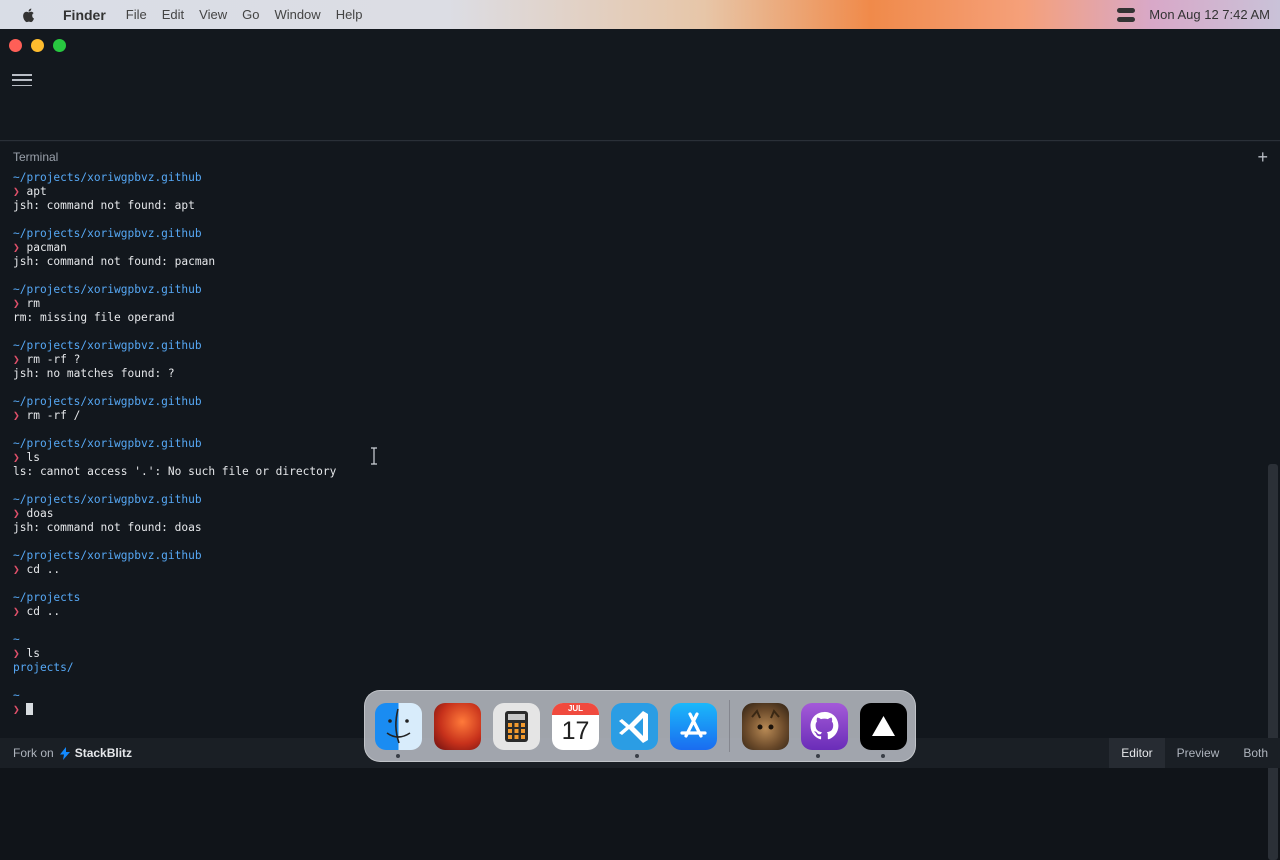 The height and width of the screenshot is (860, 1280). What do you see at coordinates (633, 570) in the screenshot?
I see `terminal-command-line: ❯ cd ..` at bounding box center [633, 570].